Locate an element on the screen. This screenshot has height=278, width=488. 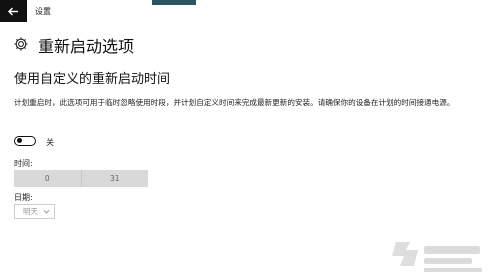
date-dropdown: 明天 is located at coordinates (34, 211).